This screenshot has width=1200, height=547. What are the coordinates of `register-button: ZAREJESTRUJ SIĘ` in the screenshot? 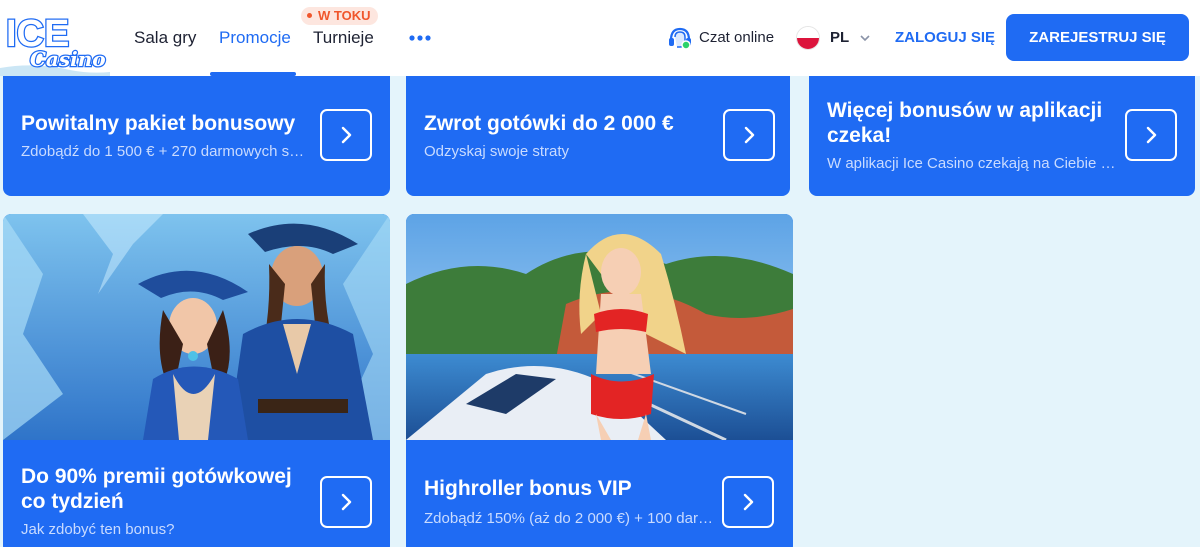 It's located at (1097, 37).